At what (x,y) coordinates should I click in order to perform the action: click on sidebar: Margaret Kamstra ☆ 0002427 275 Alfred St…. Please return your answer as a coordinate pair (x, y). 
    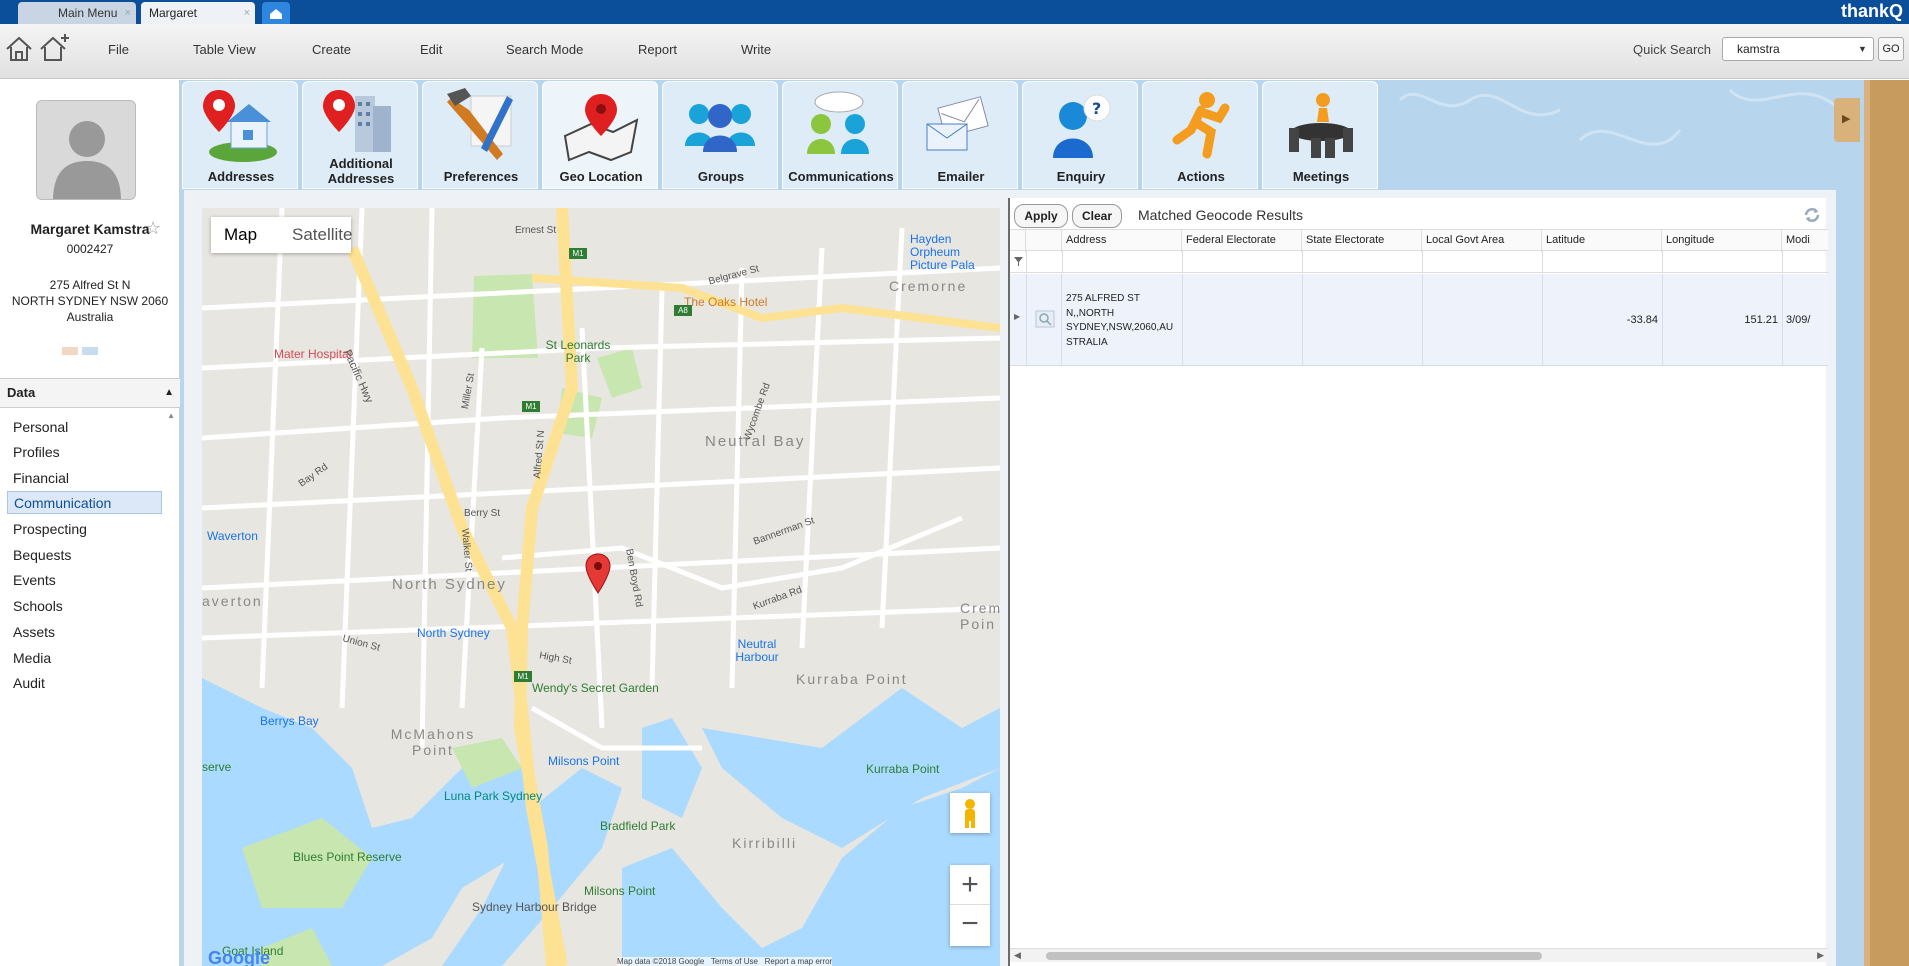
    Looking at the image, I should click on (90, 523).